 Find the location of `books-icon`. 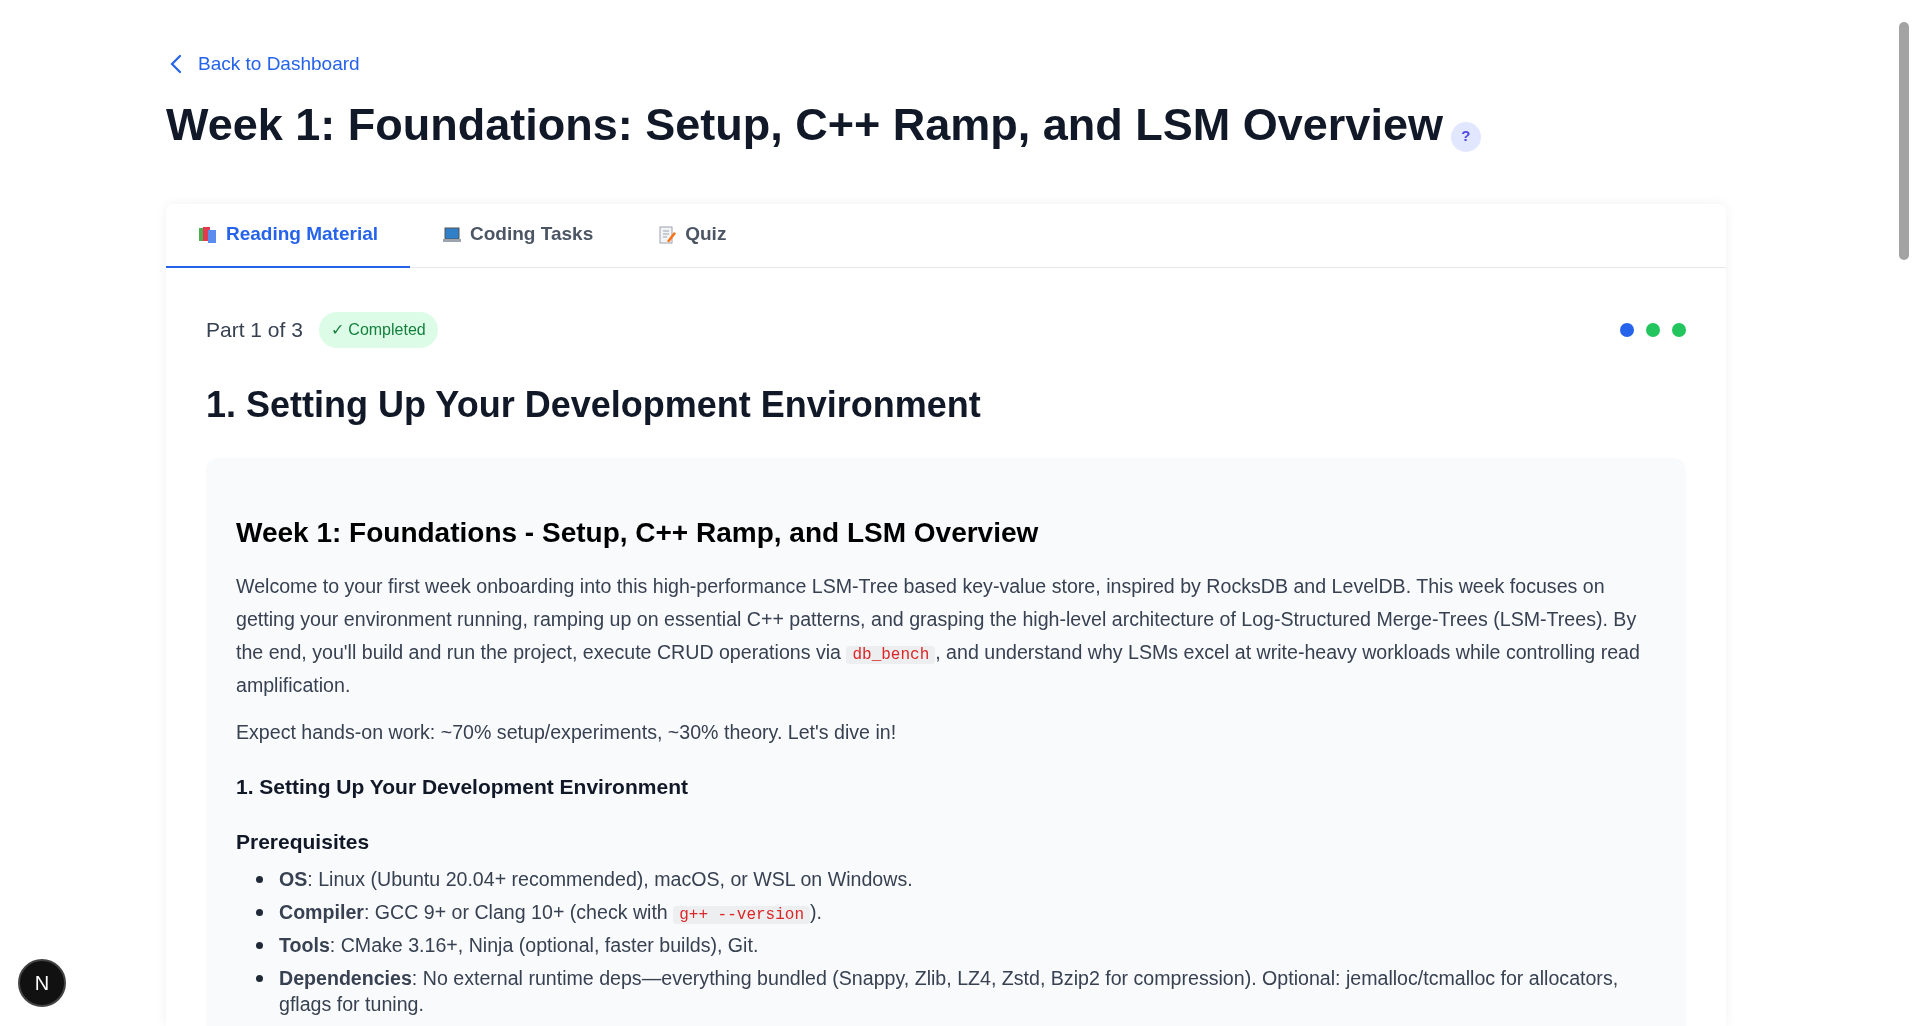

books-icon is located at coordinates (208, 234).